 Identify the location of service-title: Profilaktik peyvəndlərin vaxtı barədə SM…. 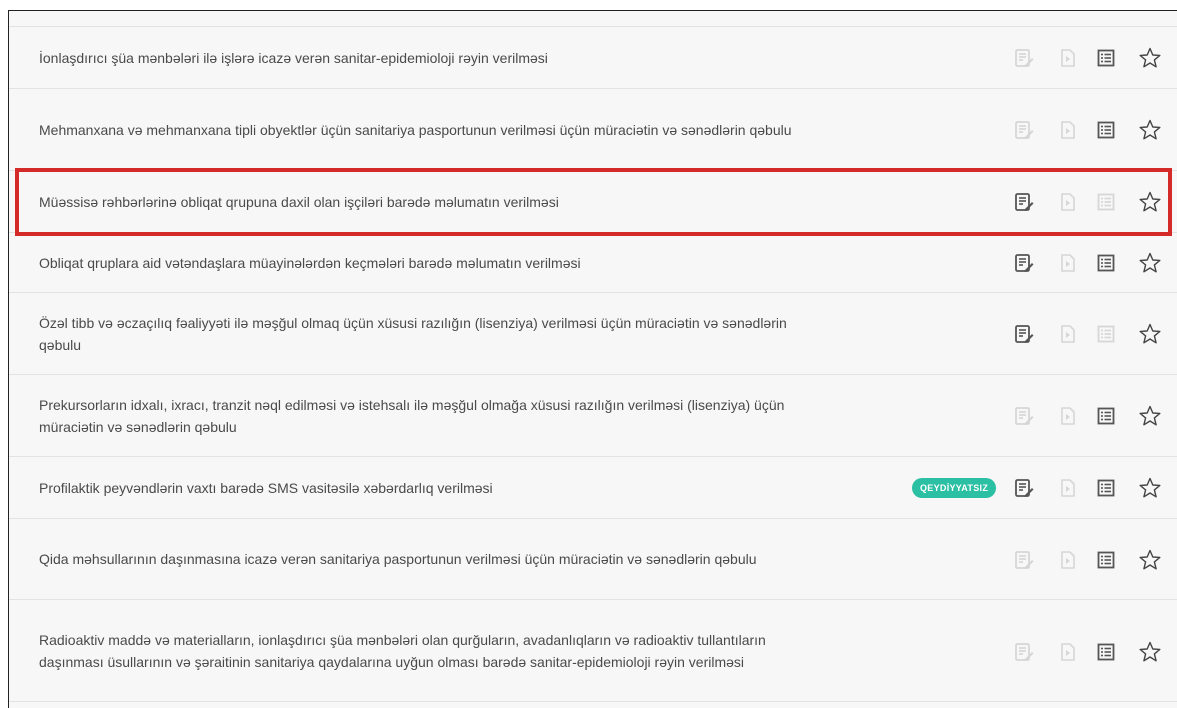
(419, 488).